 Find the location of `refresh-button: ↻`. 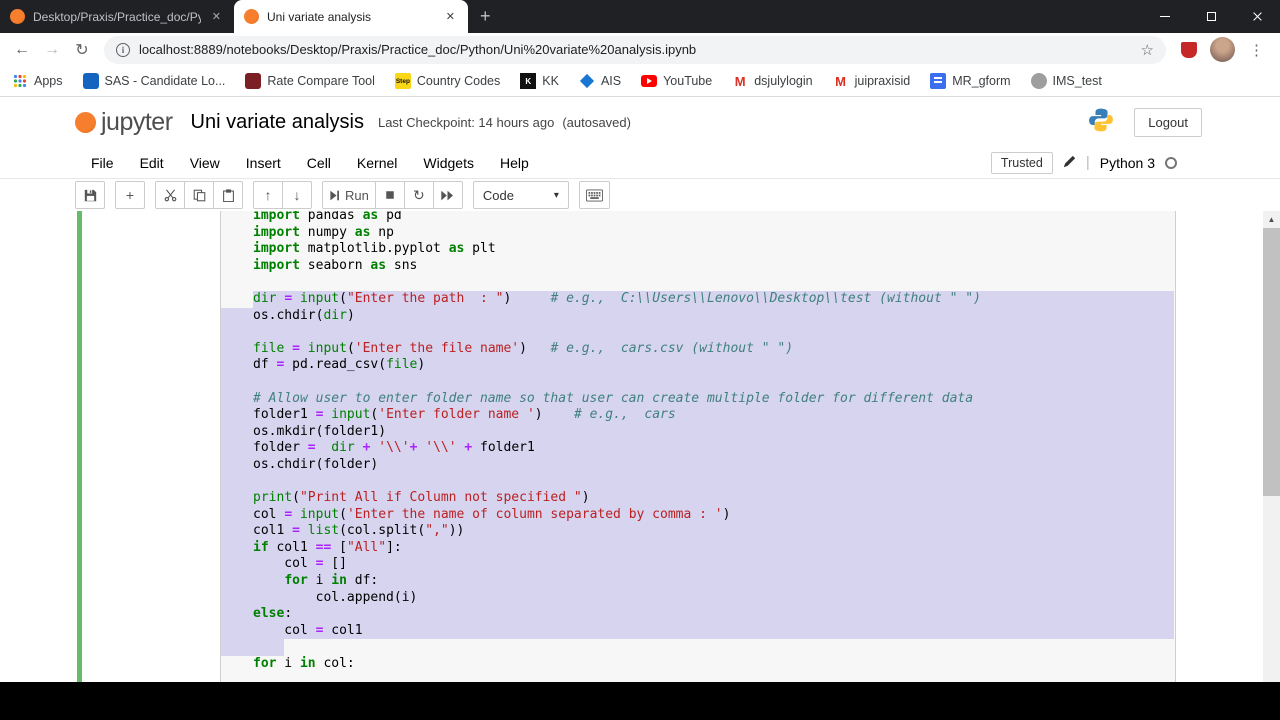

refresh-button: ↻ is located at coordinates (82, 50).